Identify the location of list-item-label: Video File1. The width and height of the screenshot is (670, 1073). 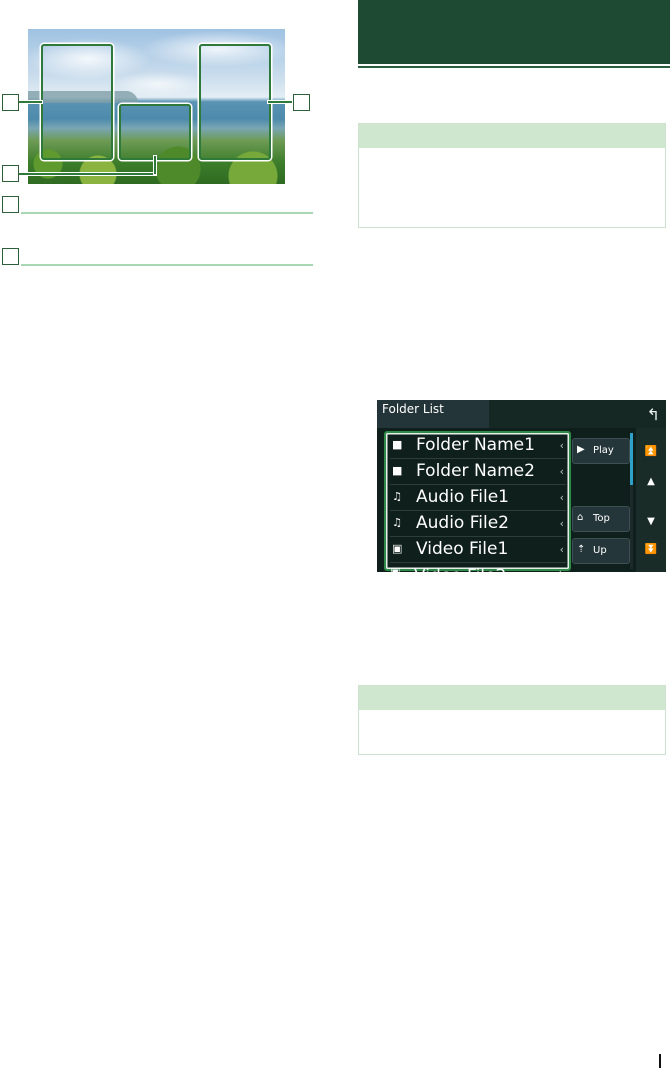
(462, 549).